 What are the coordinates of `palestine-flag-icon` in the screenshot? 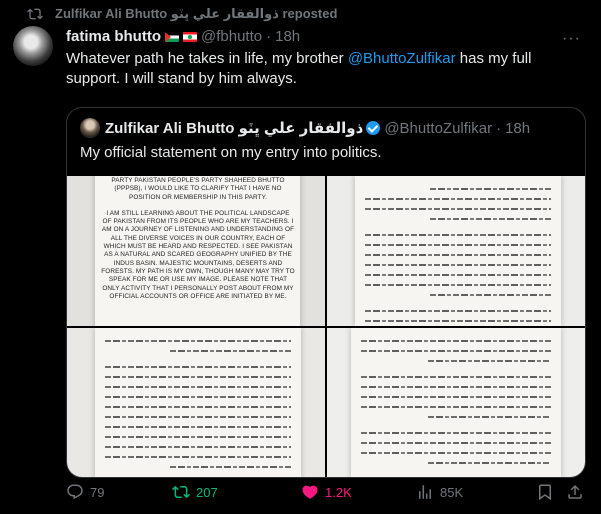 It's located at (172, 36).